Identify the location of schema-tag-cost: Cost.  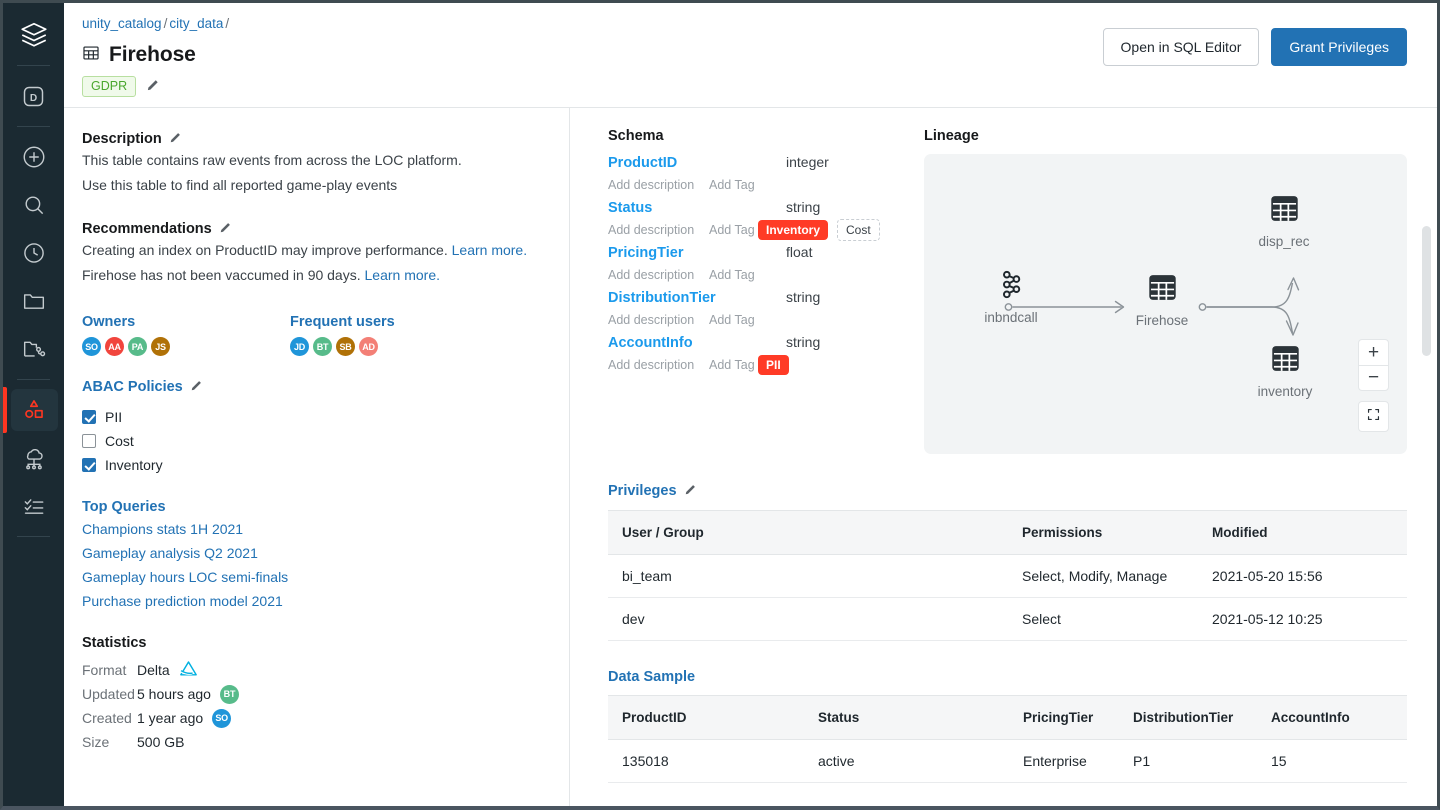
(858, 230).